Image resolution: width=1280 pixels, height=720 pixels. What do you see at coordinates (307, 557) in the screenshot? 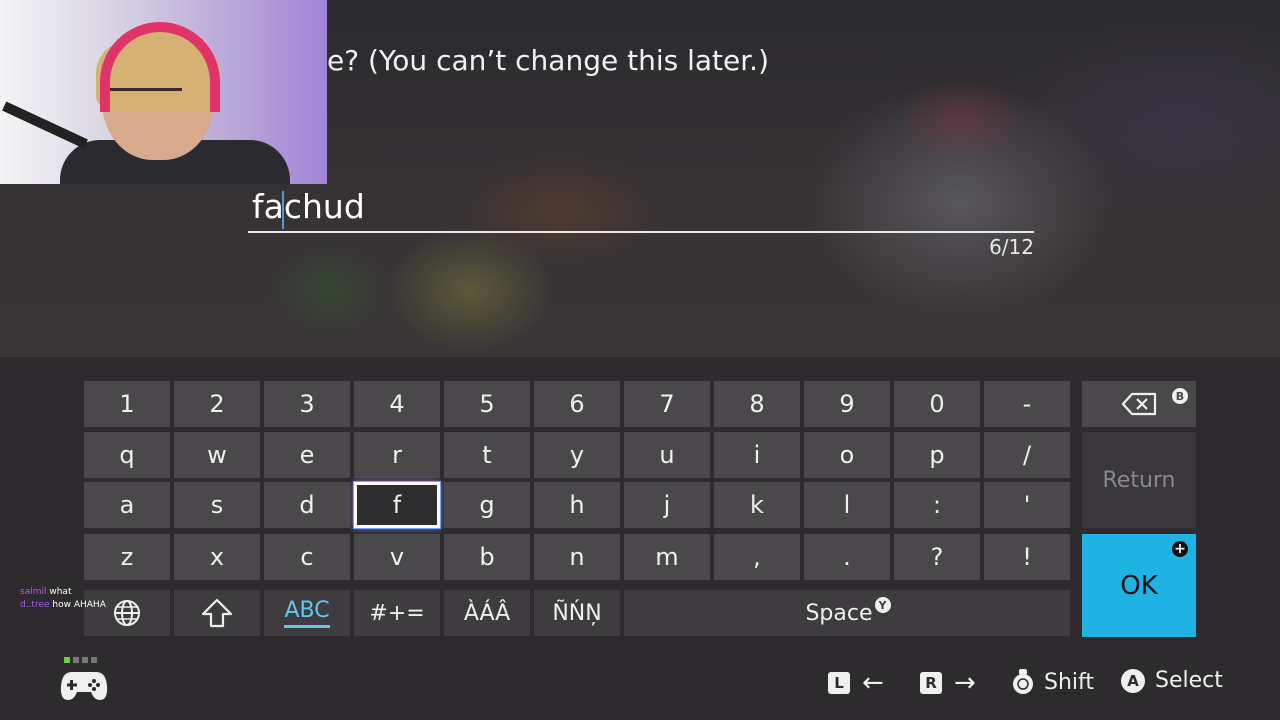
I see `key-c: c` at bounding box center [307, 557].